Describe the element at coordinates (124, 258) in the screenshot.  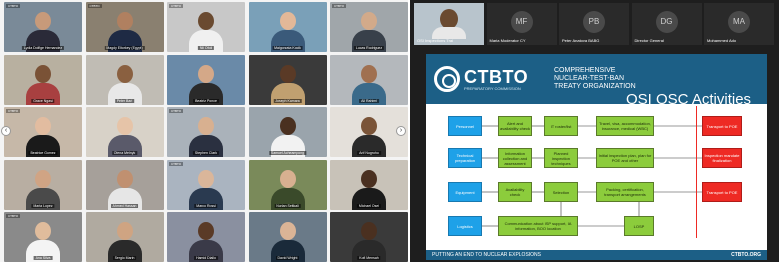
I see `participant-name: Sergio Marin` at that location.